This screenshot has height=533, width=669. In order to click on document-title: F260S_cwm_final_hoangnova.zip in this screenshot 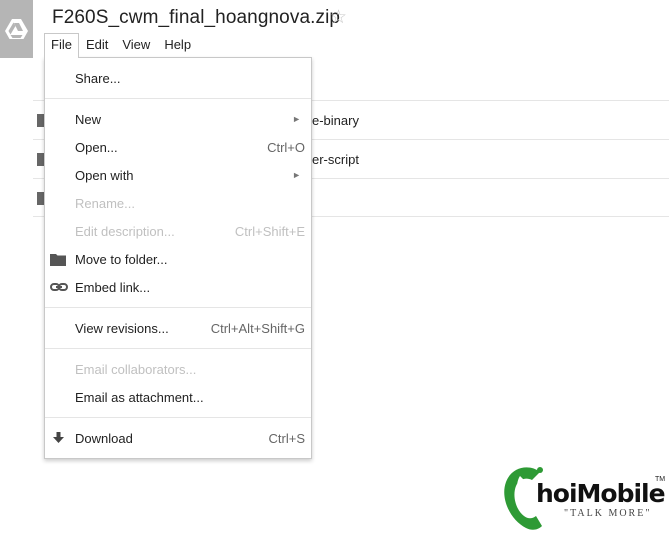, I will do `click(196, 18)`.